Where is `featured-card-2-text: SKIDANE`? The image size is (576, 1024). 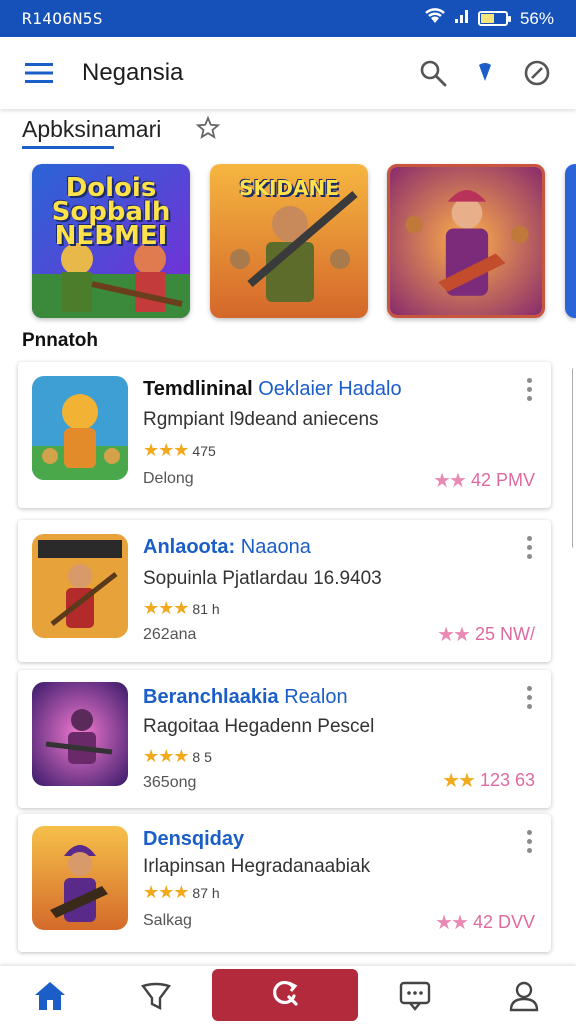
featured-card-2-text: SKIDANE is located at coordinates (289, 188).